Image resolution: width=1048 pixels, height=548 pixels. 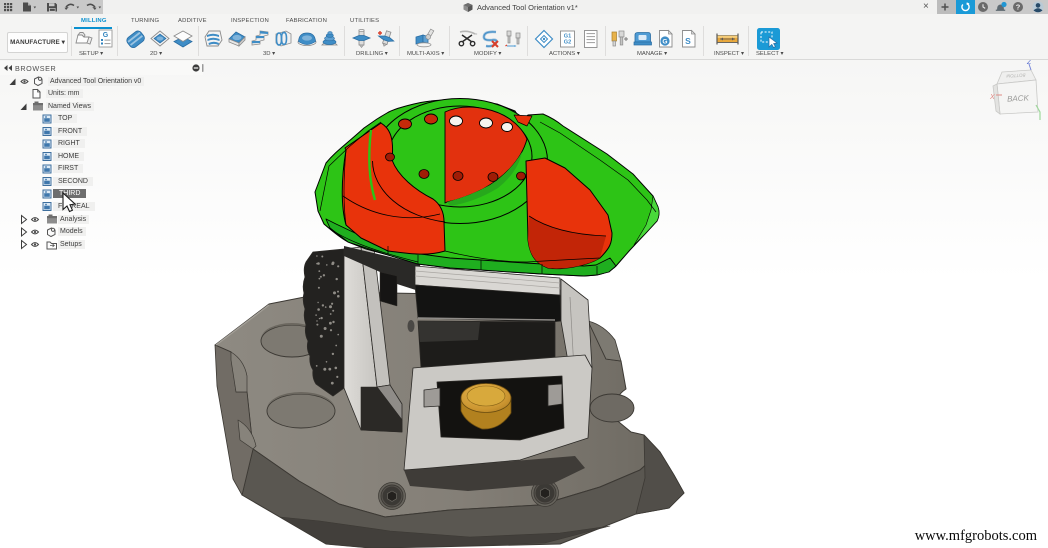 I want to click on svg-text: S, so click(x=688, y=41).